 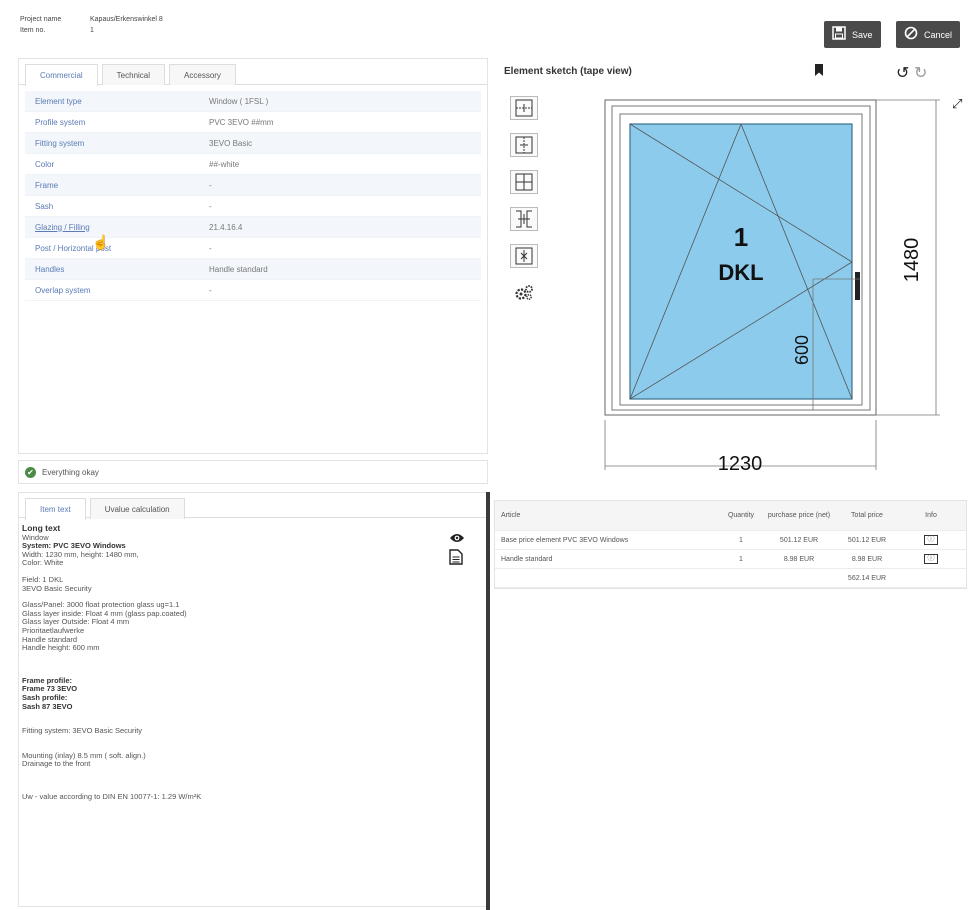 I want to click on property-key: Sash, so click(x=44, y=206).